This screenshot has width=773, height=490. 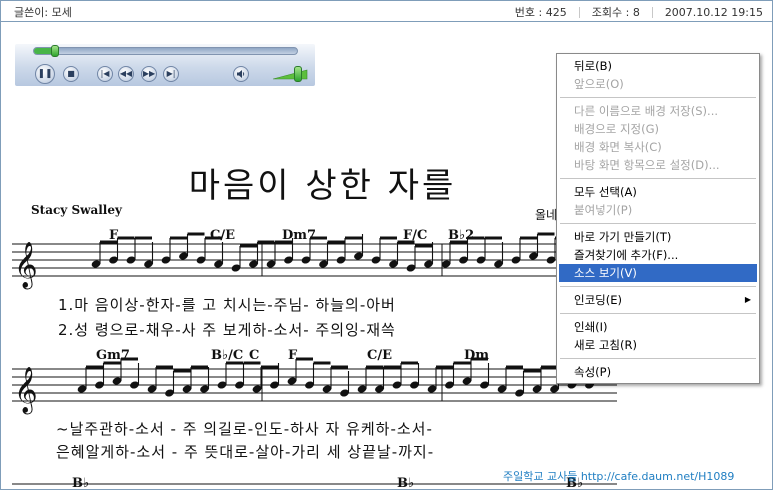 I want to click on speaker-icon, so click(x=241, y=74).